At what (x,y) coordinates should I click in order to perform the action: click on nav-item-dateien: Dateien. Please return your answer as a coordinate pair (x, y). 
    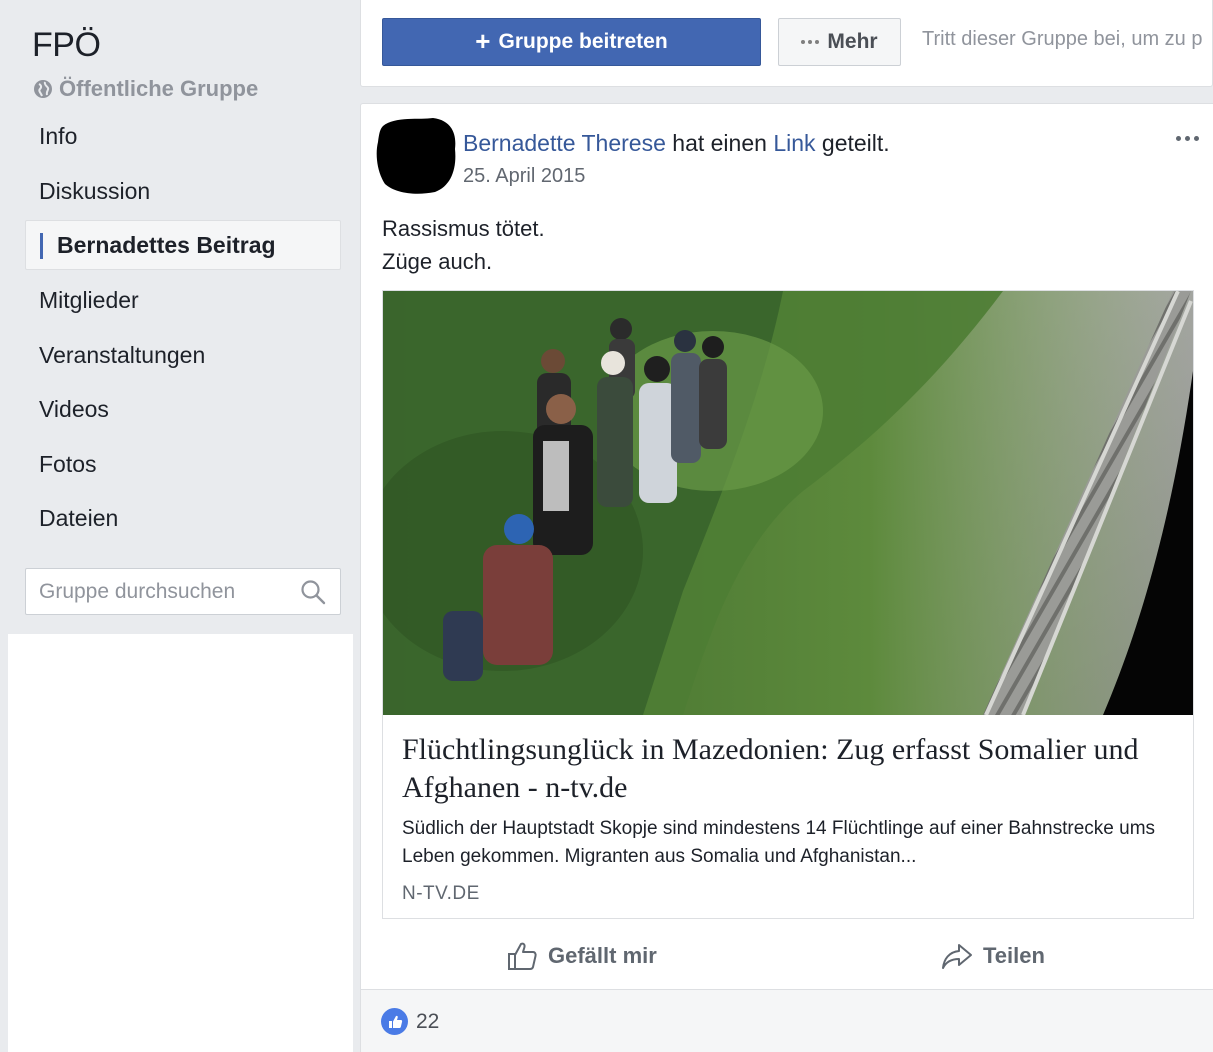
    Looking at the image, I should click on (183, 518).